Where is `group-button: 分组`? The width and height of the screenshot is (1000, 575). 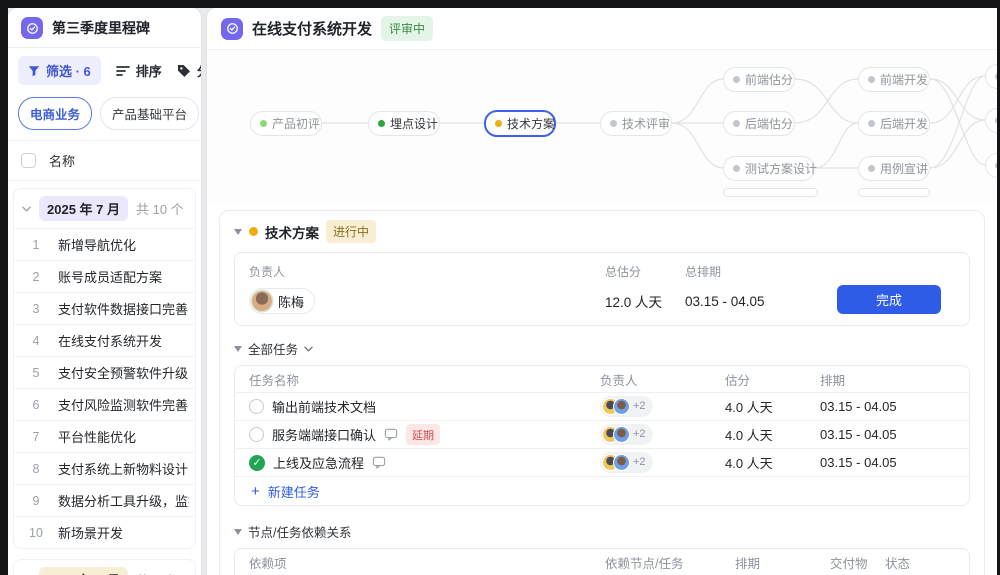 group-button: 分组 is located at coordinates (189, 70).